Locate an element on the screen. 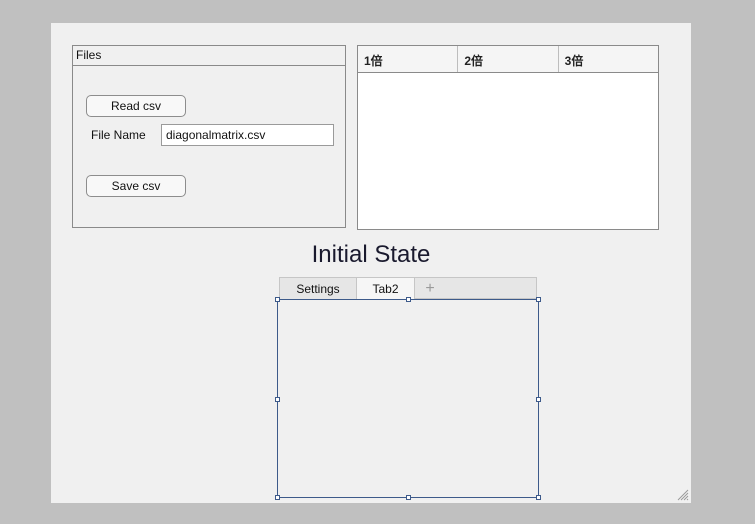 The image size is (755, 524). resize-handle-right is located at coordinates (538, 399).